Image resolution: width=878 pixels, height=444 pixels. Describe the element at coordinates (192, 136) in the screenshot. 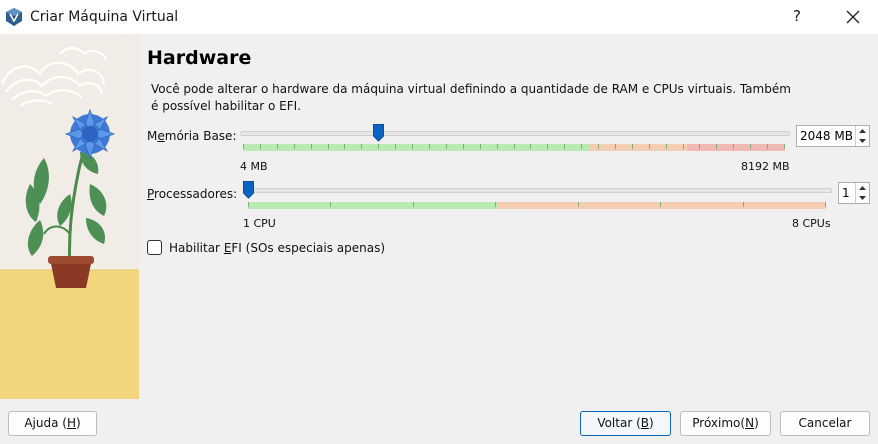

I see `memory-label: Memória Base:` at that location.